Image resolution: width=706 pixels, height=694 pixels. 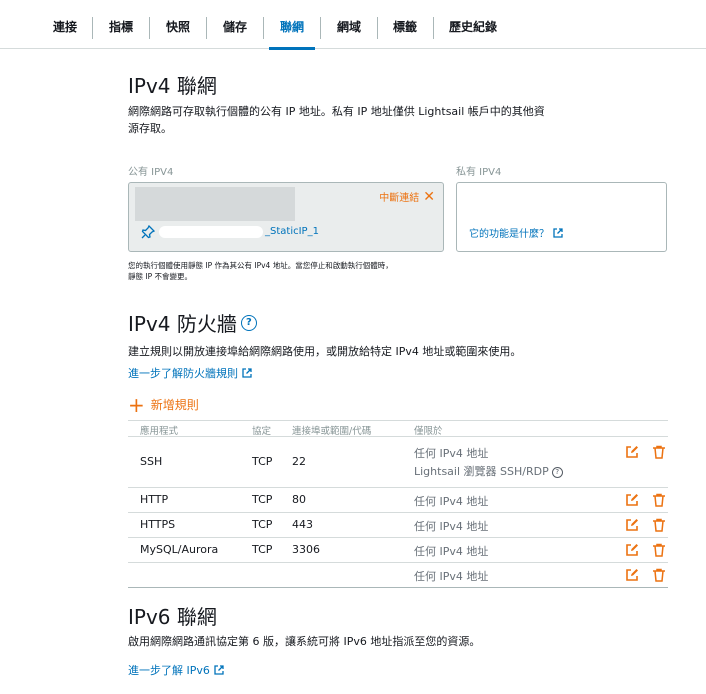 What do you see at coordinates (160, 276) in the screenshot?
I see `static-ip-note-line2: 靜態 IP 不會變更。` at bounding box center [160, 276].